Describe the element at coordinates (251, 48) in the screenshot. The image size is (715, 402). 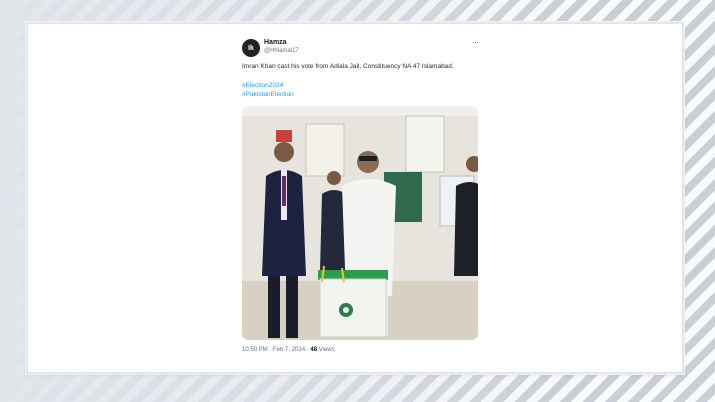
I see `avatar: Ik` at that location.